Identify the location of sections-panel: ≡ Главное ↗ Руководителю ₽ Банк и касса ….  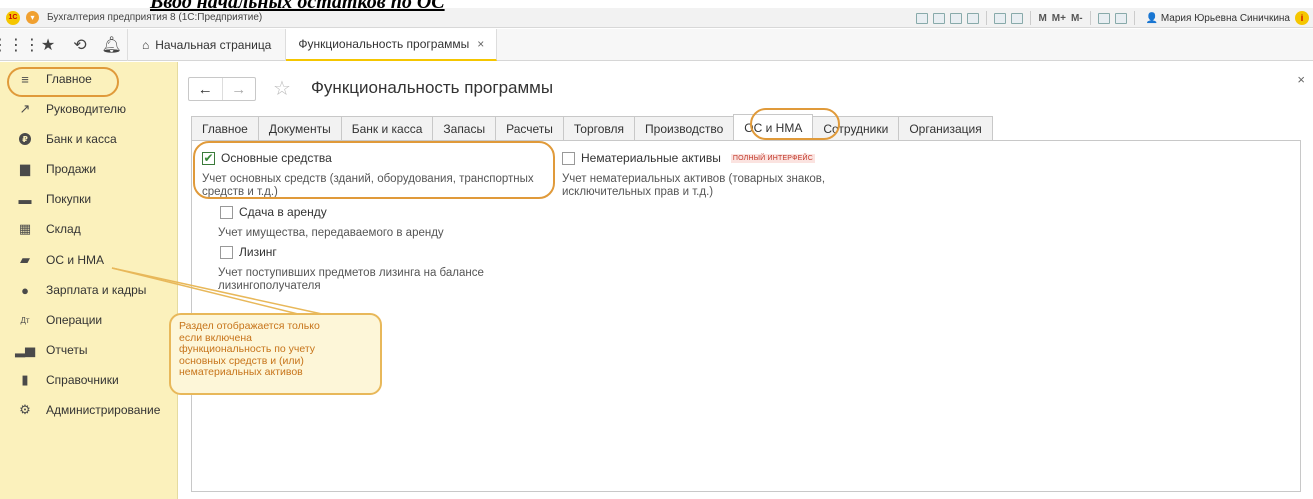
(89, 280).